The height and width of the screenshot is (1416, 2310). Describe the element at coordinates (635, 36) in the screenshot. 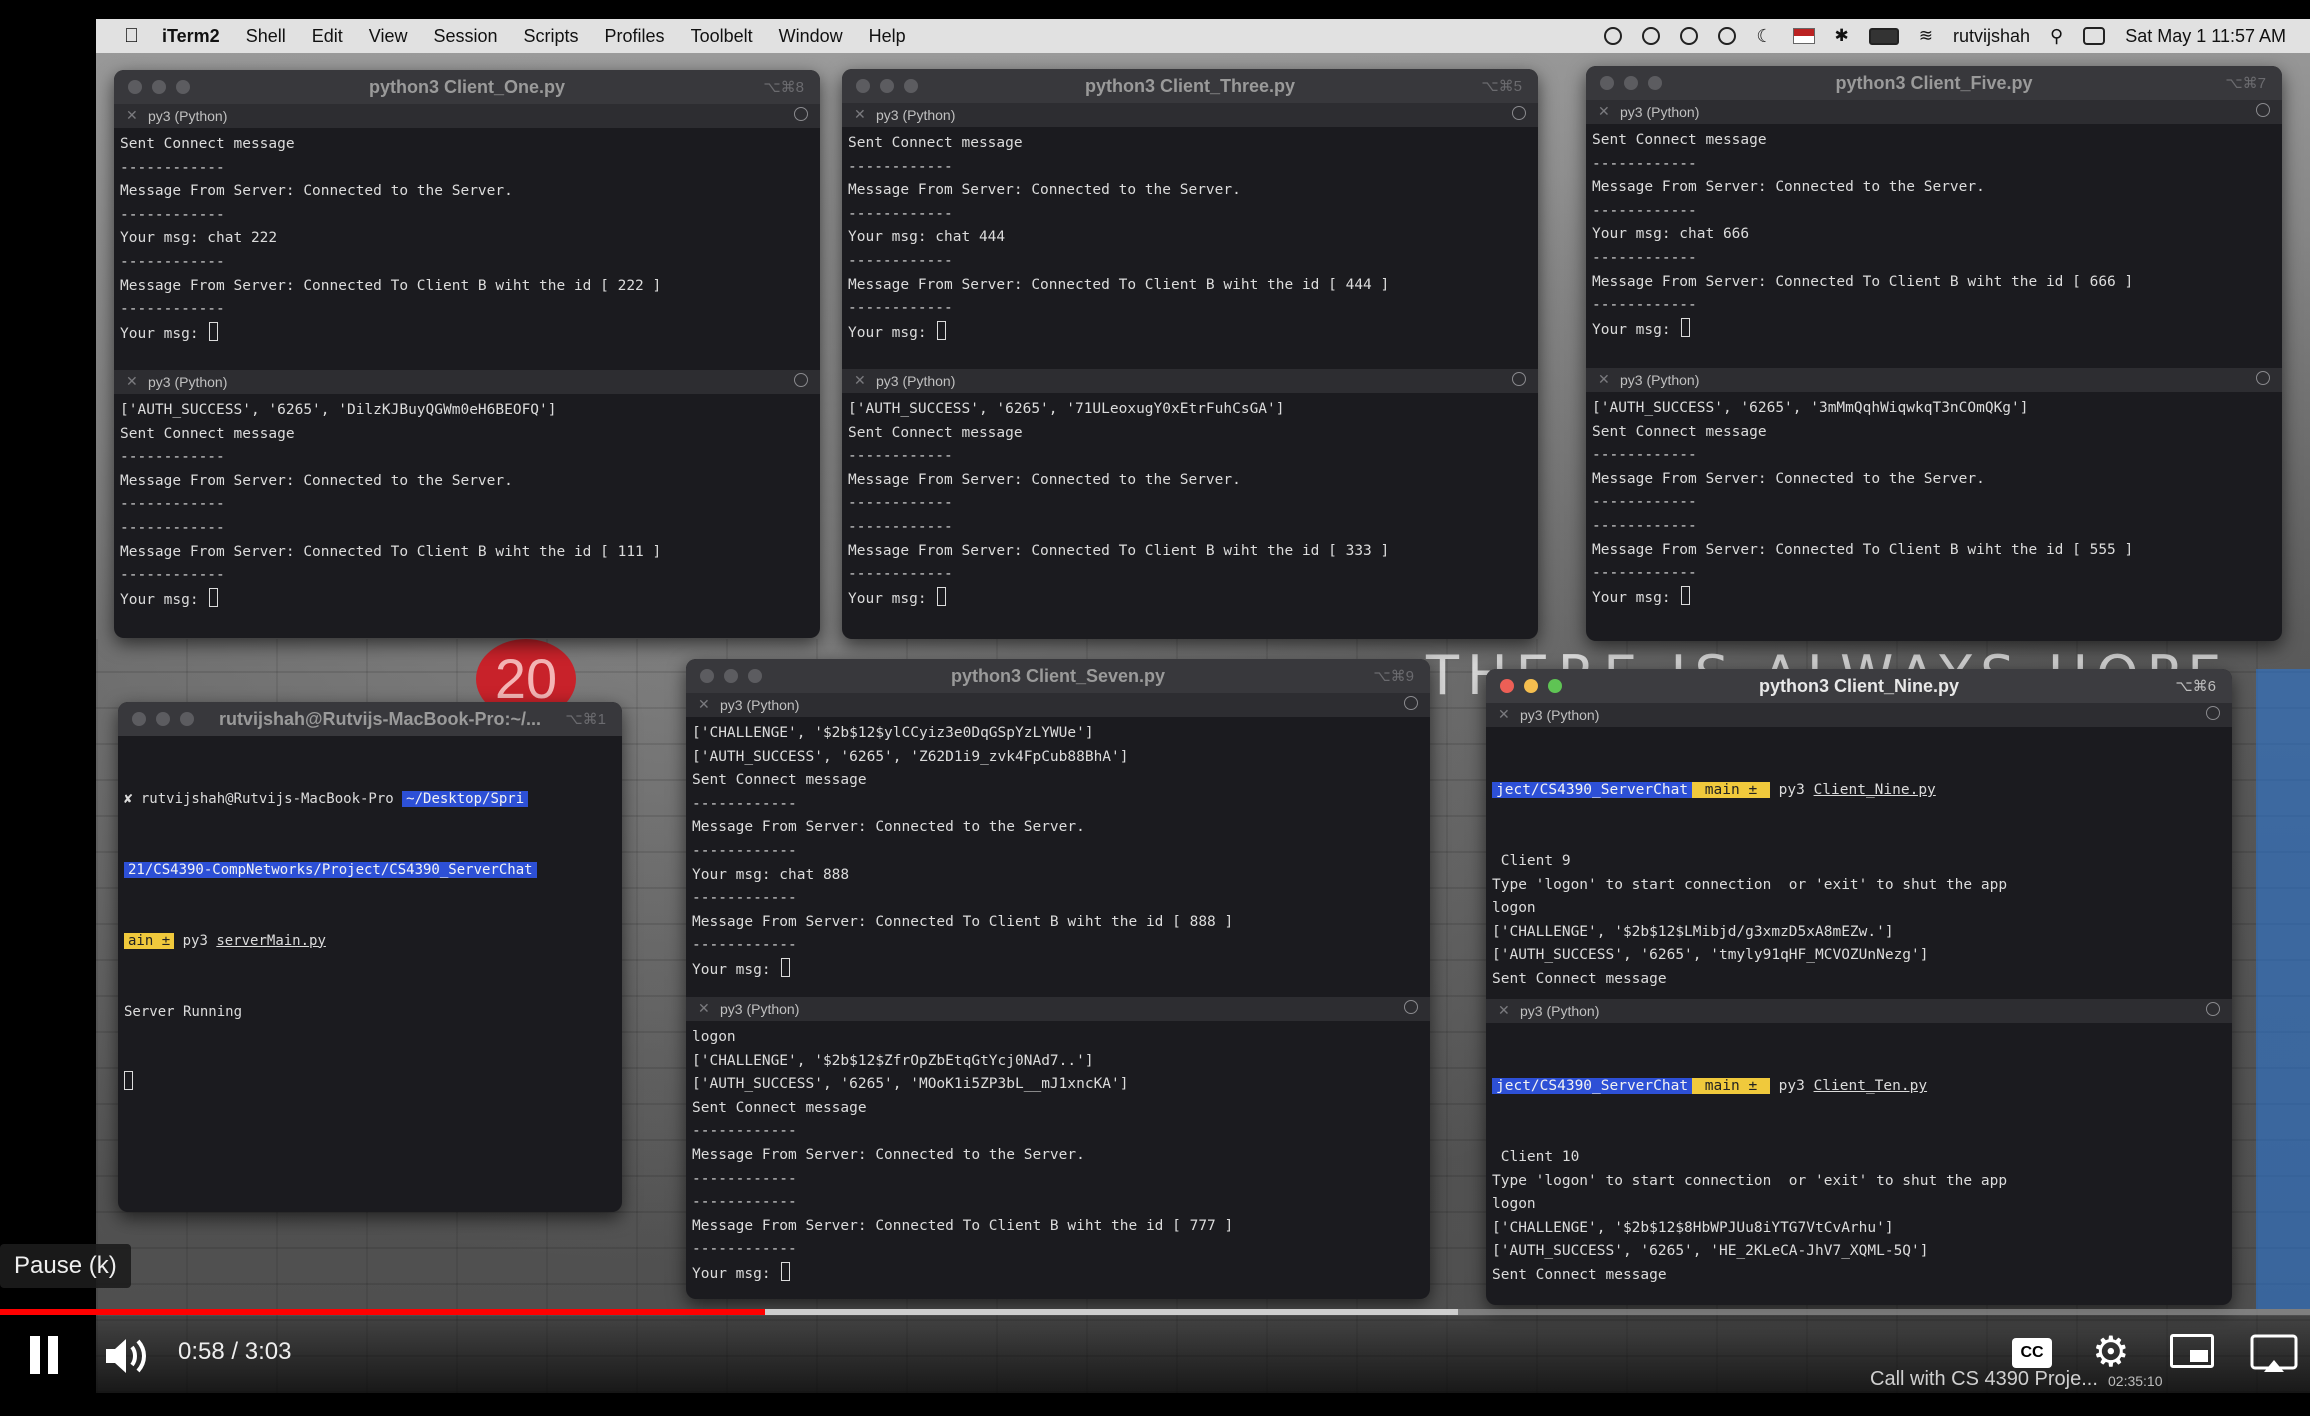

I see `menu-profiles: Profiles` at that location.